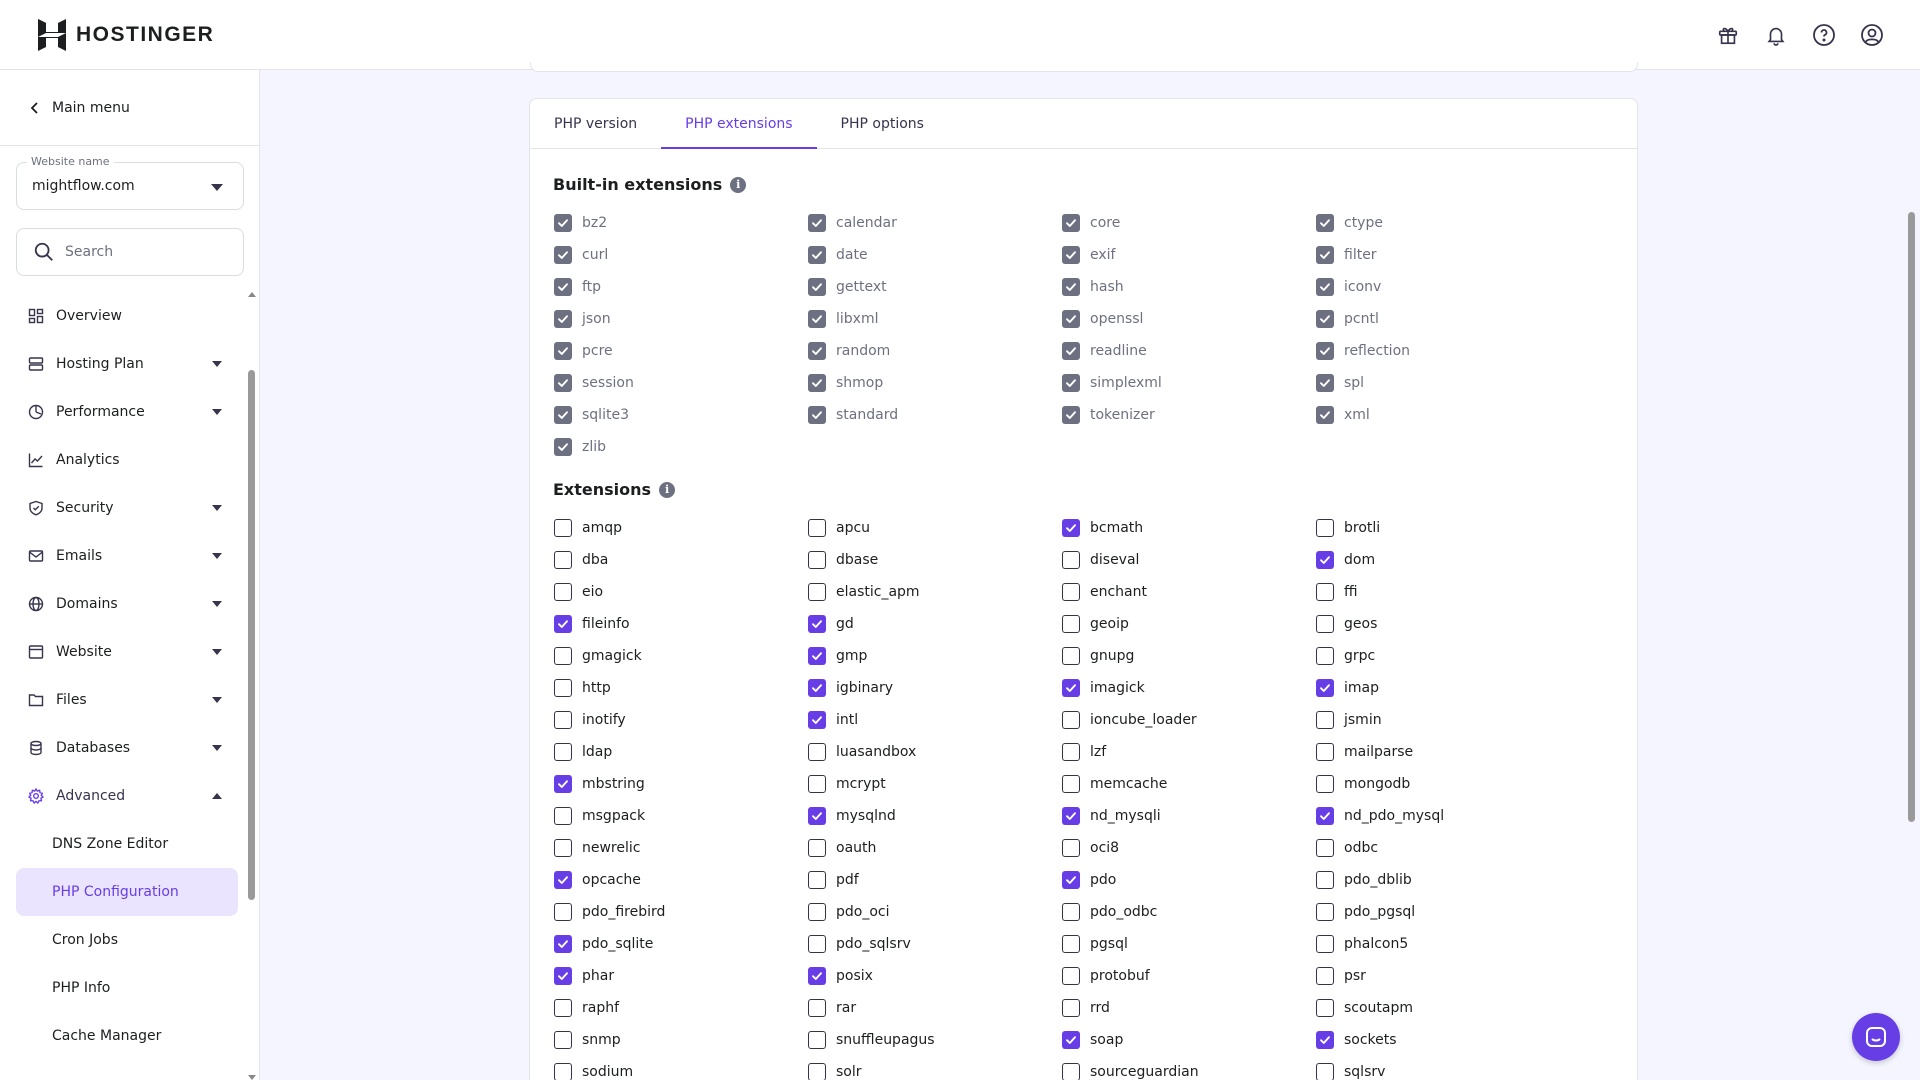 The height and width of the screenshot is (1080, 1920). What do you see at coordinates (150, 252) in the screenshot?
I see `search-input` at bounding box center [150, 252].